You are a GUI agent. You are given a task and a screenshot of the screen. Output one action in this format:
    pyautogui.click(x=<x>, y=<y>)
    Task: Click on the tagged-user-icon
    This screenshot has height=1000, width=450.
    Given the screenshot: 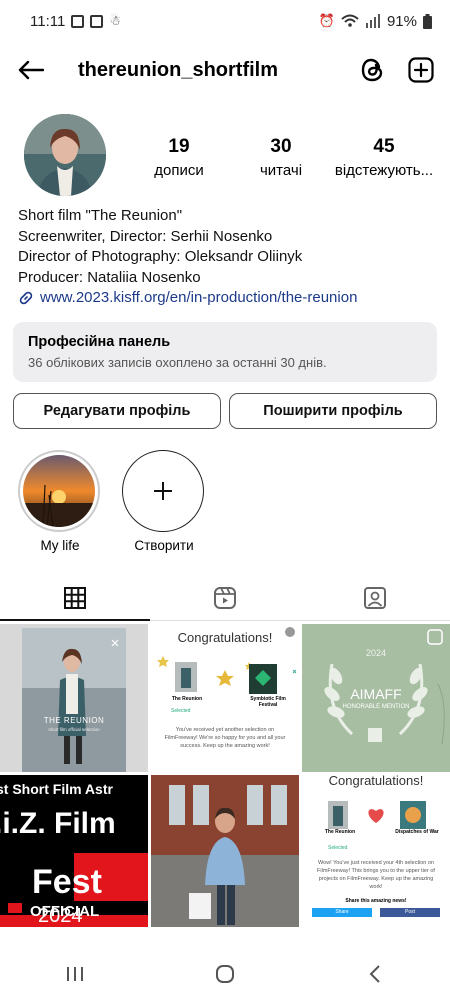 What is the action you would take?
    pyautogui.click(x=375, y=597)
    